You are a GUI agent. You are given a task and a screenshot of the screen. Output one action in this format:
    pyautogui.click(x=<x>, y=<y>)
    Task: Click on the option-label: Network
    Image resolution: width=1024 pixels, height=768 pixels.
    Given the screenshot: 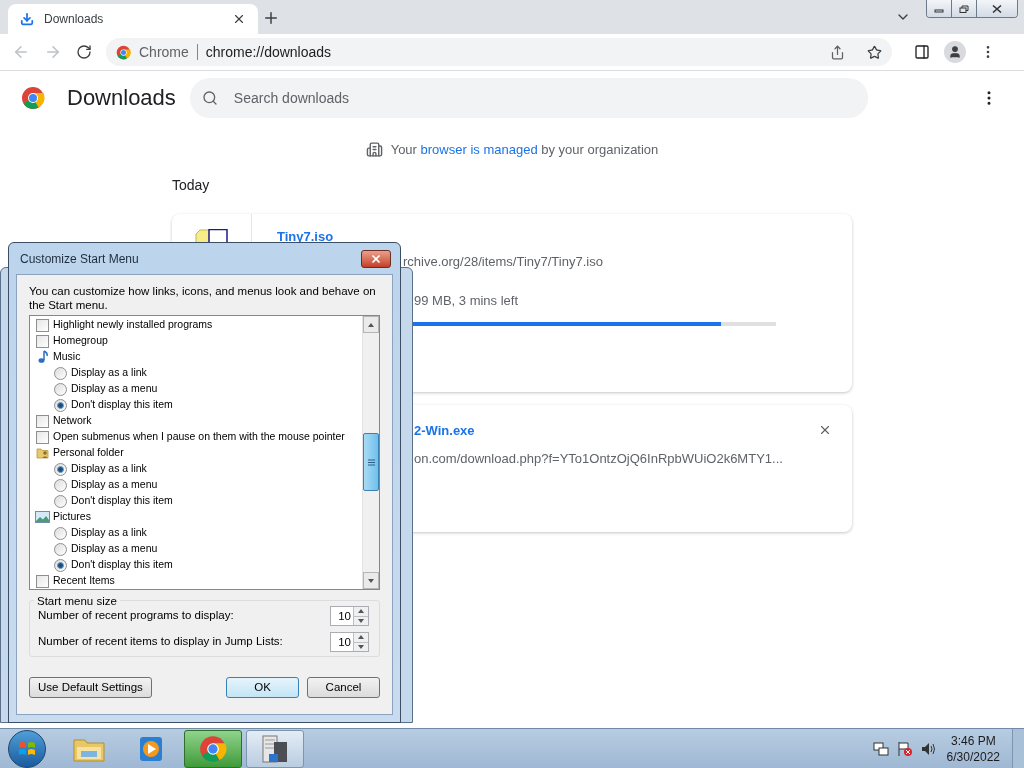 What is the action you would take?
    pyautogui.click(x=72, y=421)
    